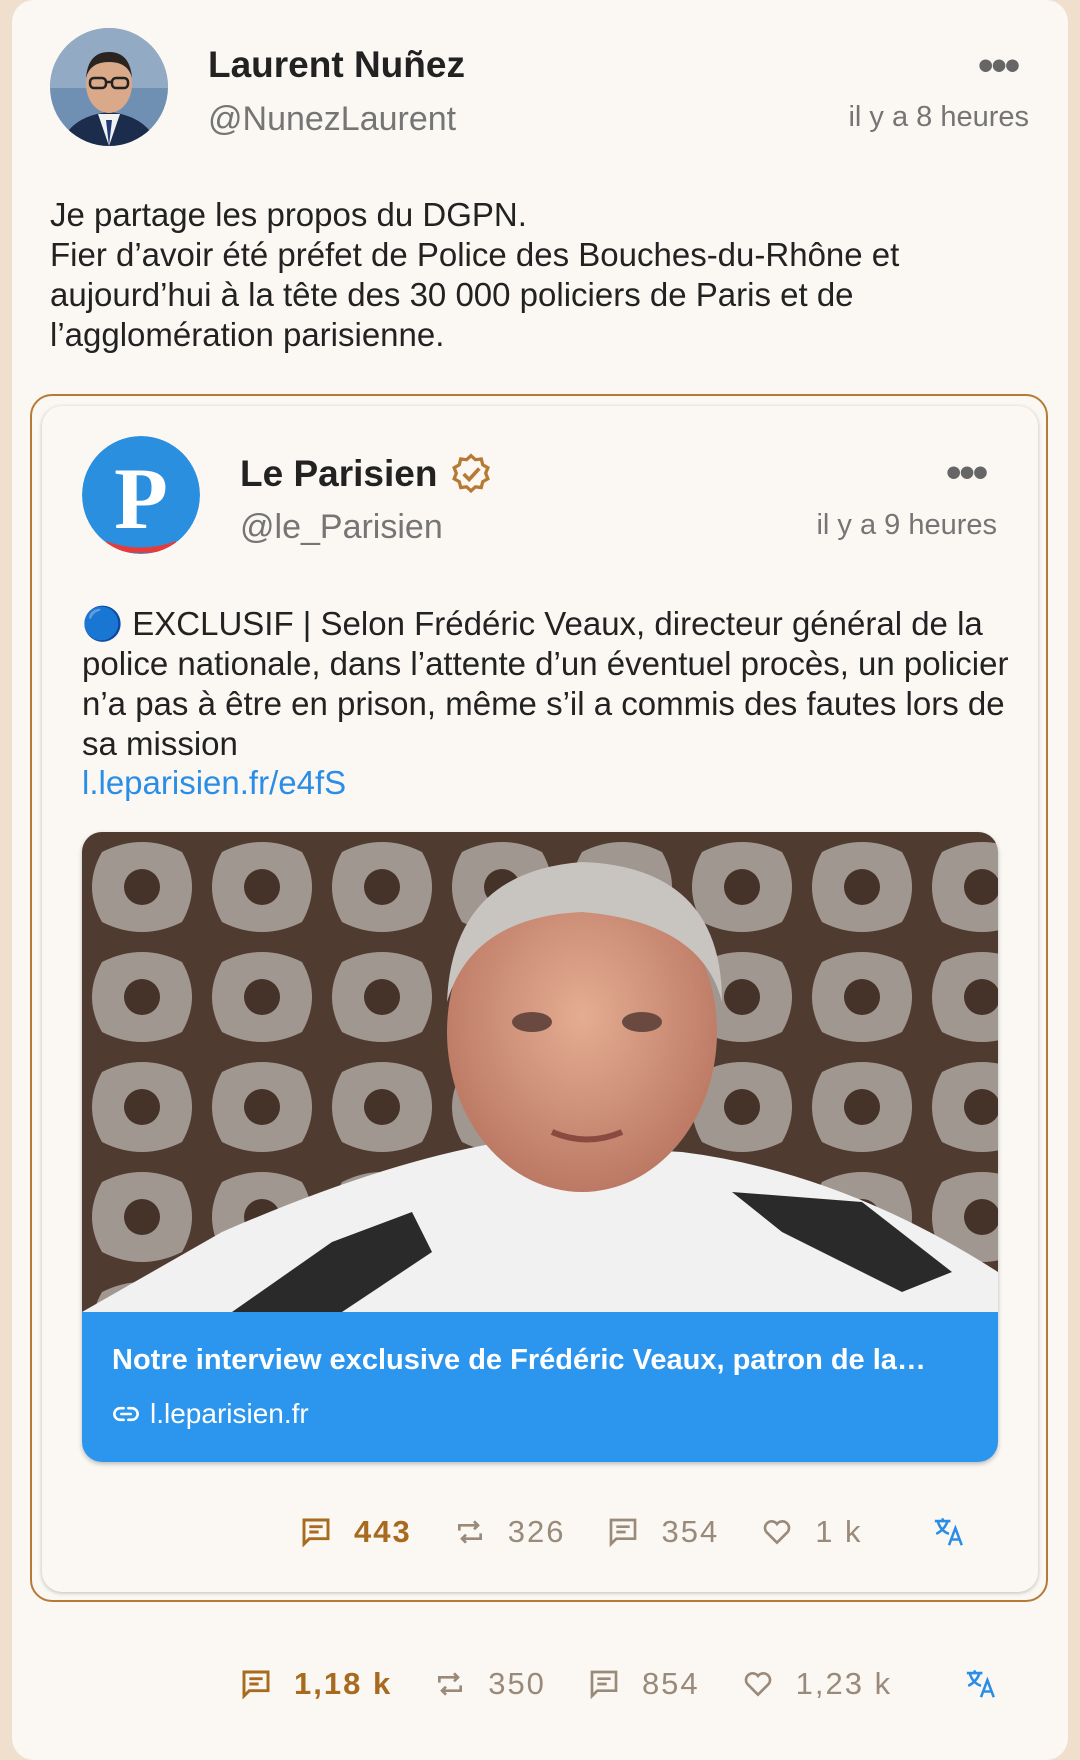 The width and height of the screenshot is (1080, 1760). I want to click on quoted-author-avatar: P, so click(141, 495).